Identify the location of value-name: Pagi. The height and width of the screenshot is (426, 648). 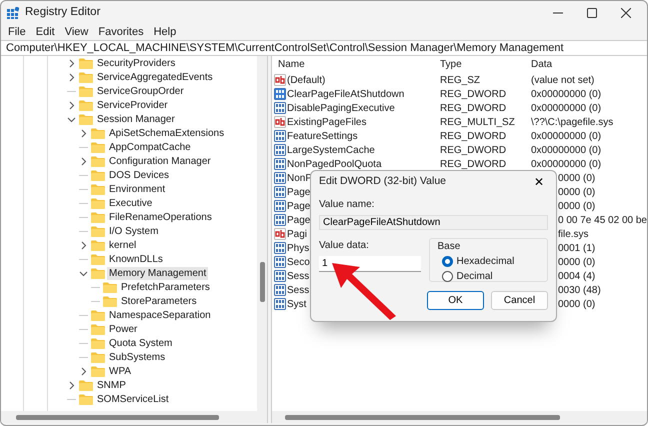
(297, 234).